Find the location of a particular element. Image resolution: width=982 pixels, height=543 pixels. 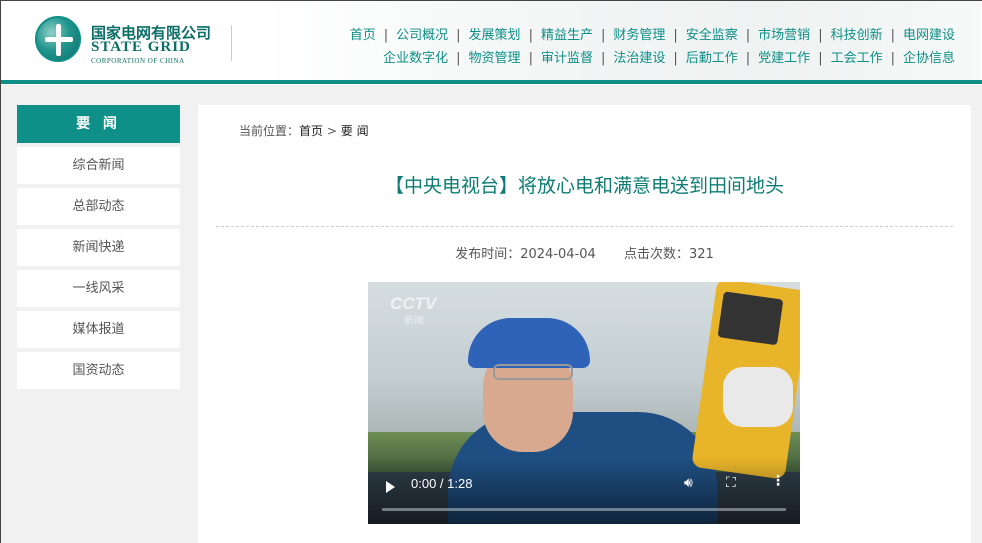

nav-item: 工会工作 is located at coordinates (857, 58).